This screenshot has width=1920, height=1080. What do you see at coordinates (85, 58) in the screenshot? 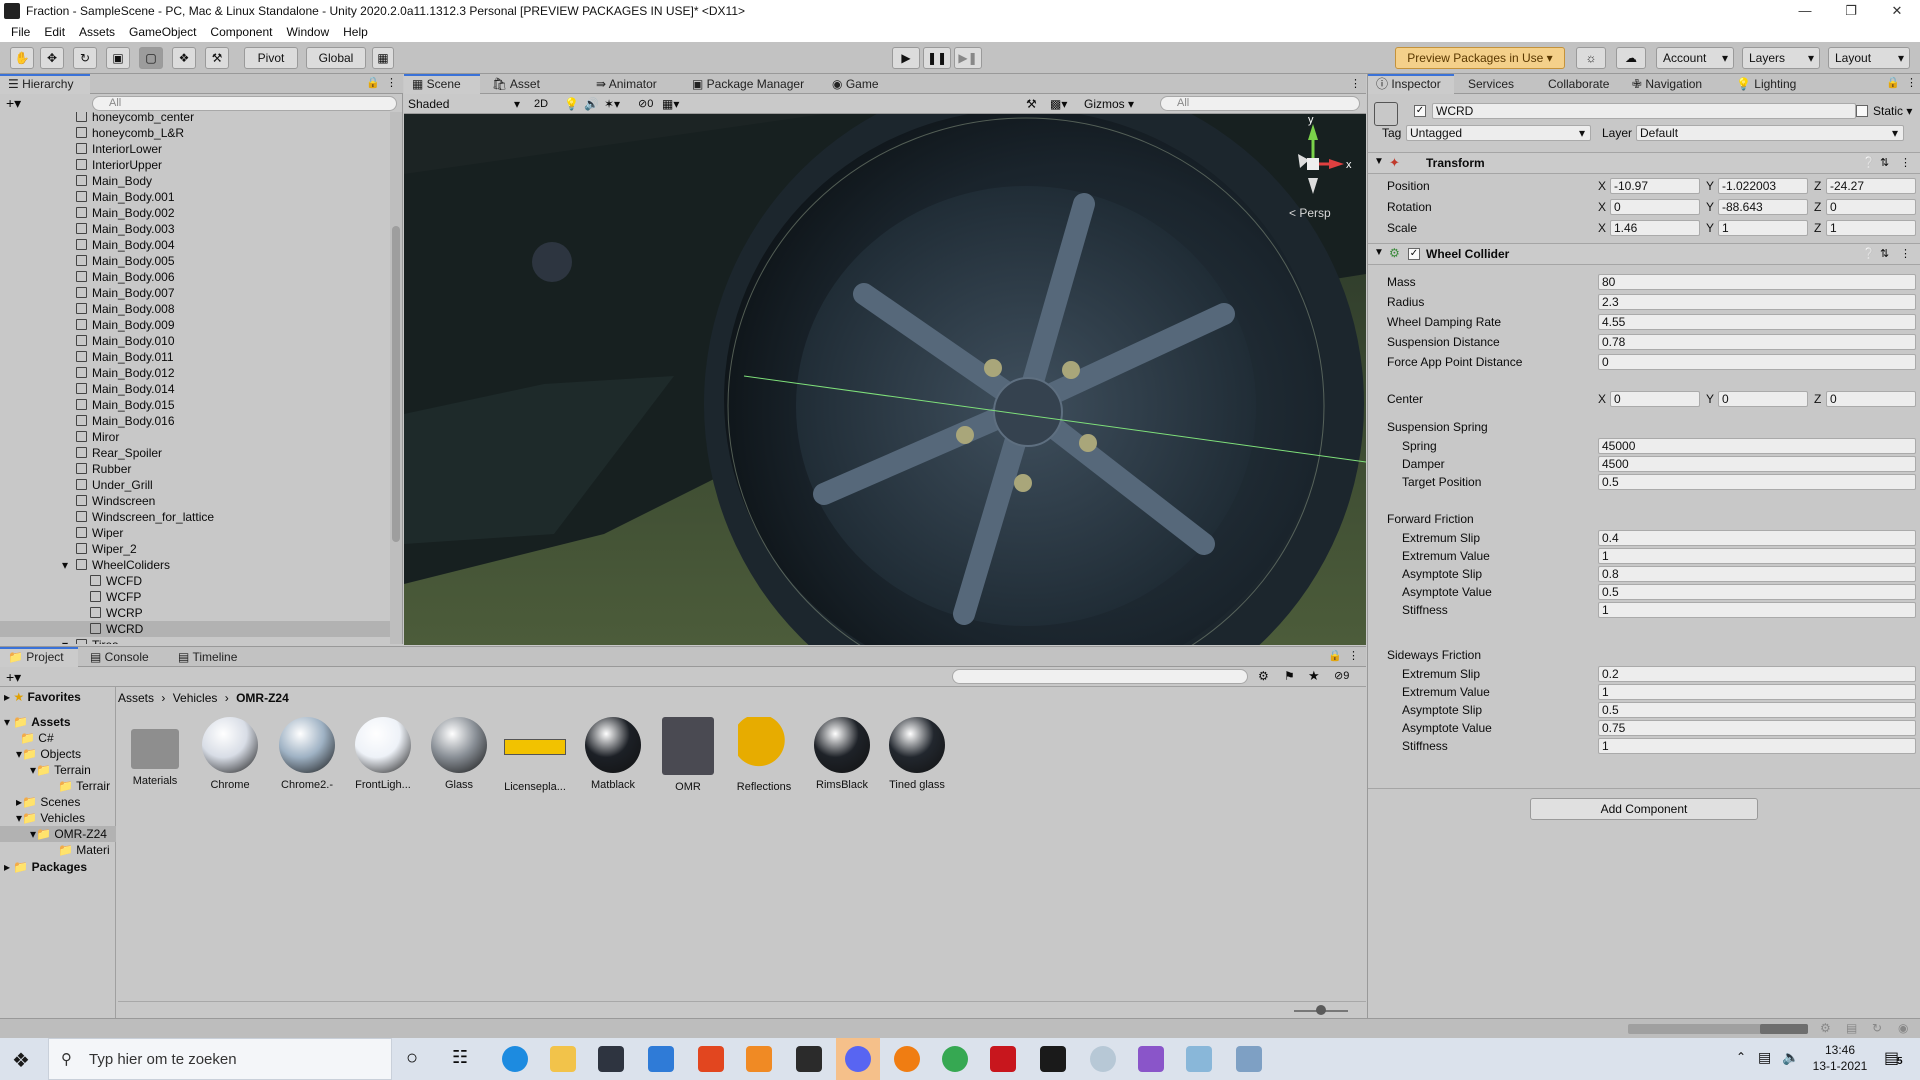
I see `rotate-tool-icon: ↻` at bounding box center [85, 58].